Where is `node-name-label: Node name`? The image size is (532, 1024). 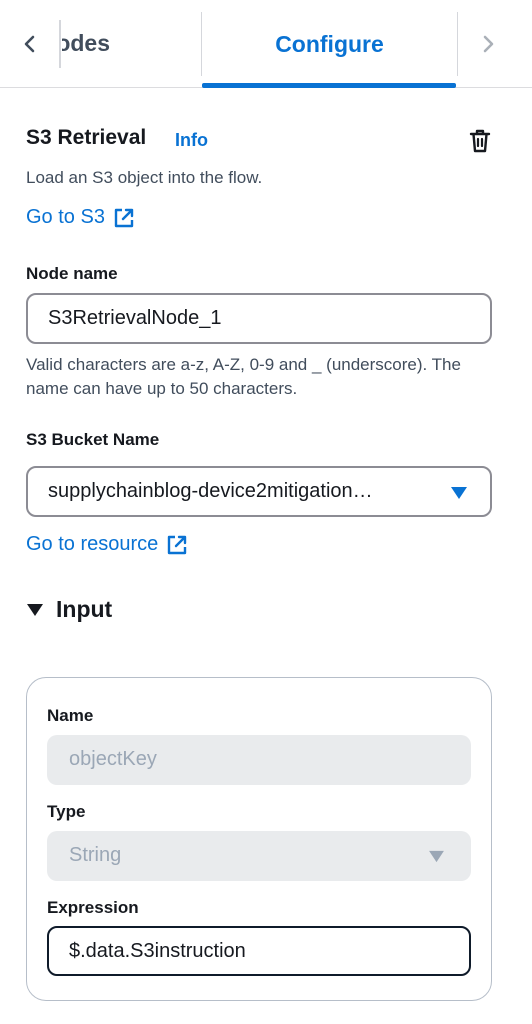 node-name-label: Node name is located at coordinates (72, 273).